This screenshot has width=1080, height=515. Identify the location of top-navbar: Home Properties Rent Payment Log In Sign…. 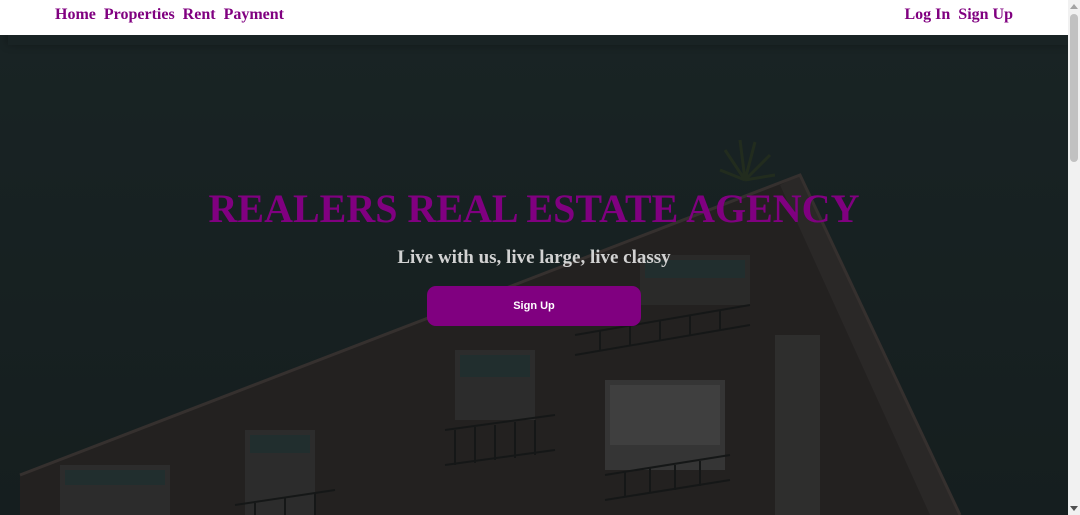
(534, 17).